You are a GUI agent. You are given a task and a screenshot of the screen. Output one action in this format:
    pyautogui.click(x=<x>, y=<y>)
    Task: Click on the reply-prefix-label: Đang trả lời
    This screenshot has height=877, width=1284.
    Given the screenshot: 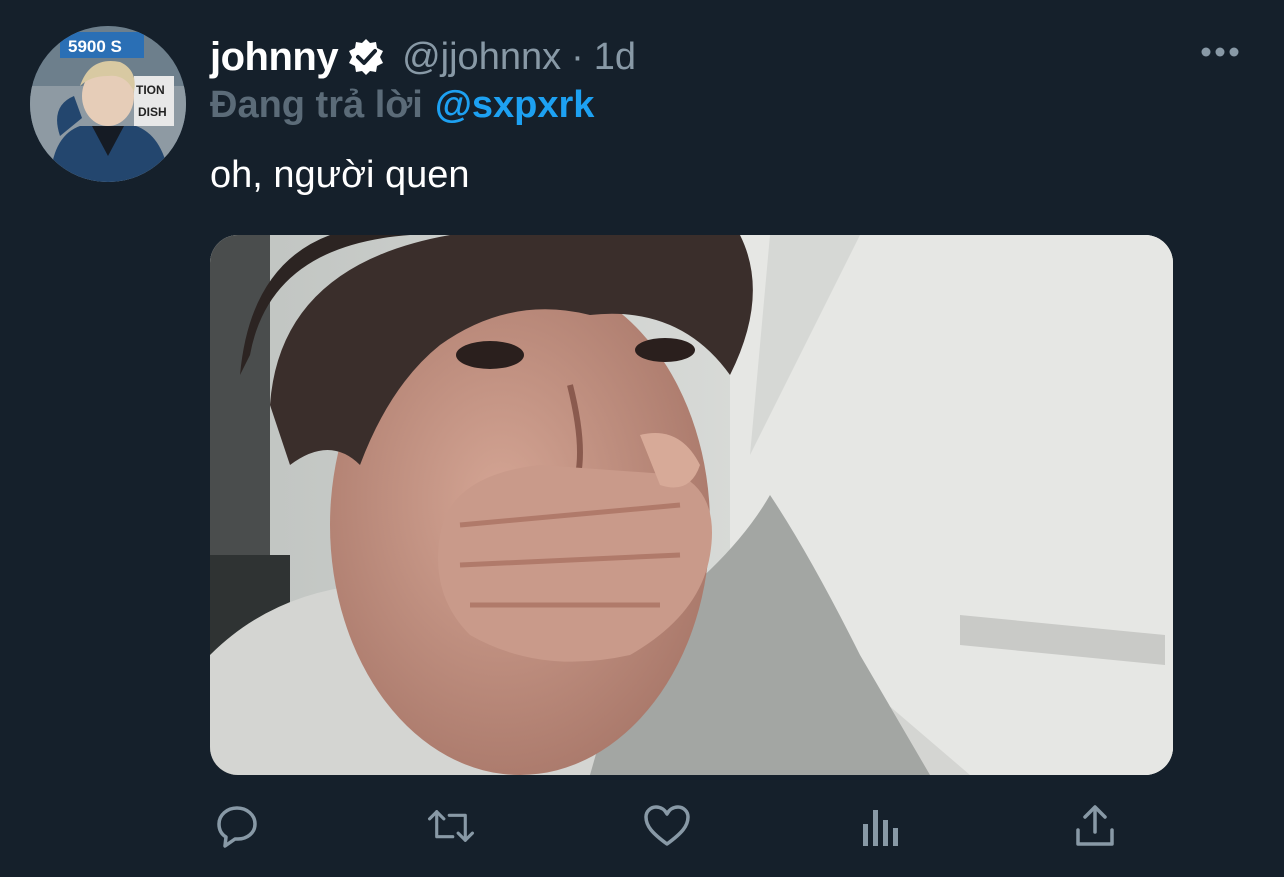 What is the action you would take?
    pyautogui.click(x=316, y=104)
    